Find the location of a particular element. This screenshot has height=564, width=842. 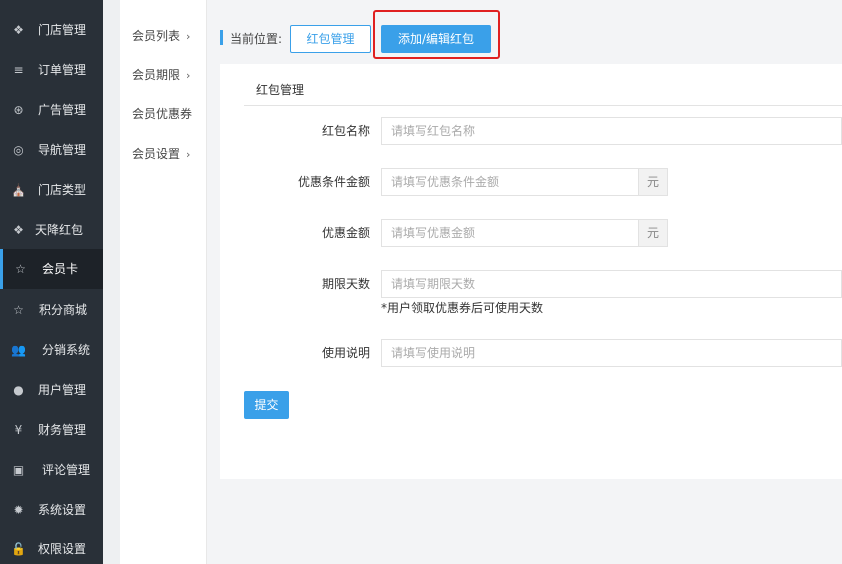

submenu-item-label: 会员列表 is located at coordinates (156, 36).